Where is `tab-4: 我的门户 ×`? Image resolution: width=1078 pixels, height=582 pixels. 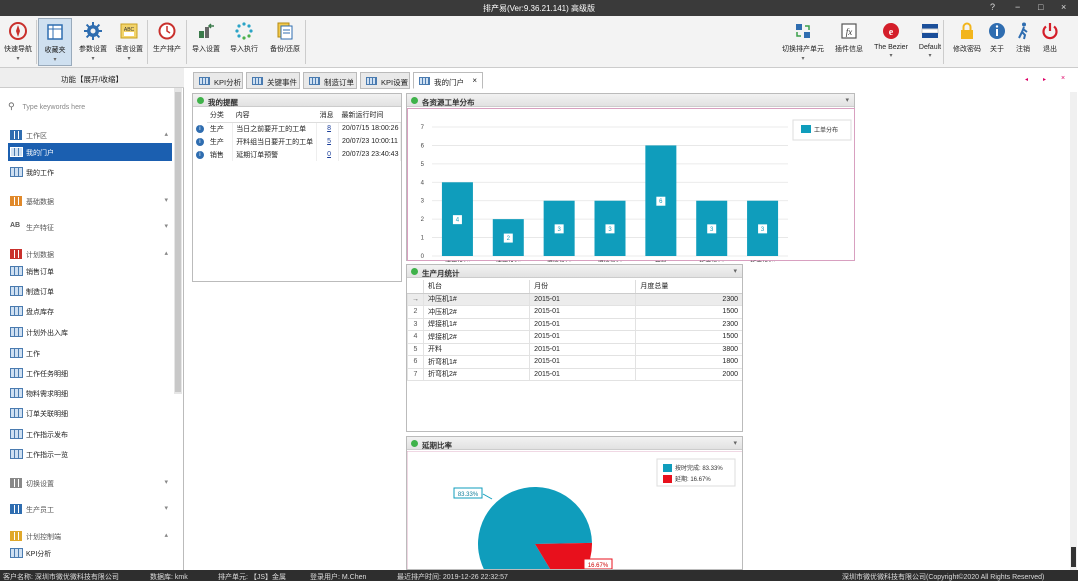
tab-4: 我的门户 × is located at coordinates (448, 80).